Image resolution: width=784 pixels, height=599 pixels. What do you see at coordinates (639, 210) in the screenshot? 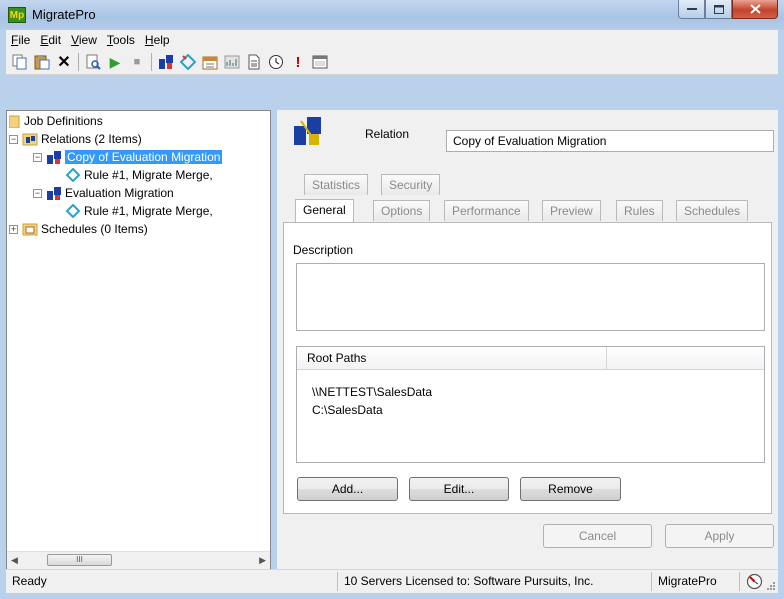
I see `tab-rules: Rules` at bounding box center [639, 210].